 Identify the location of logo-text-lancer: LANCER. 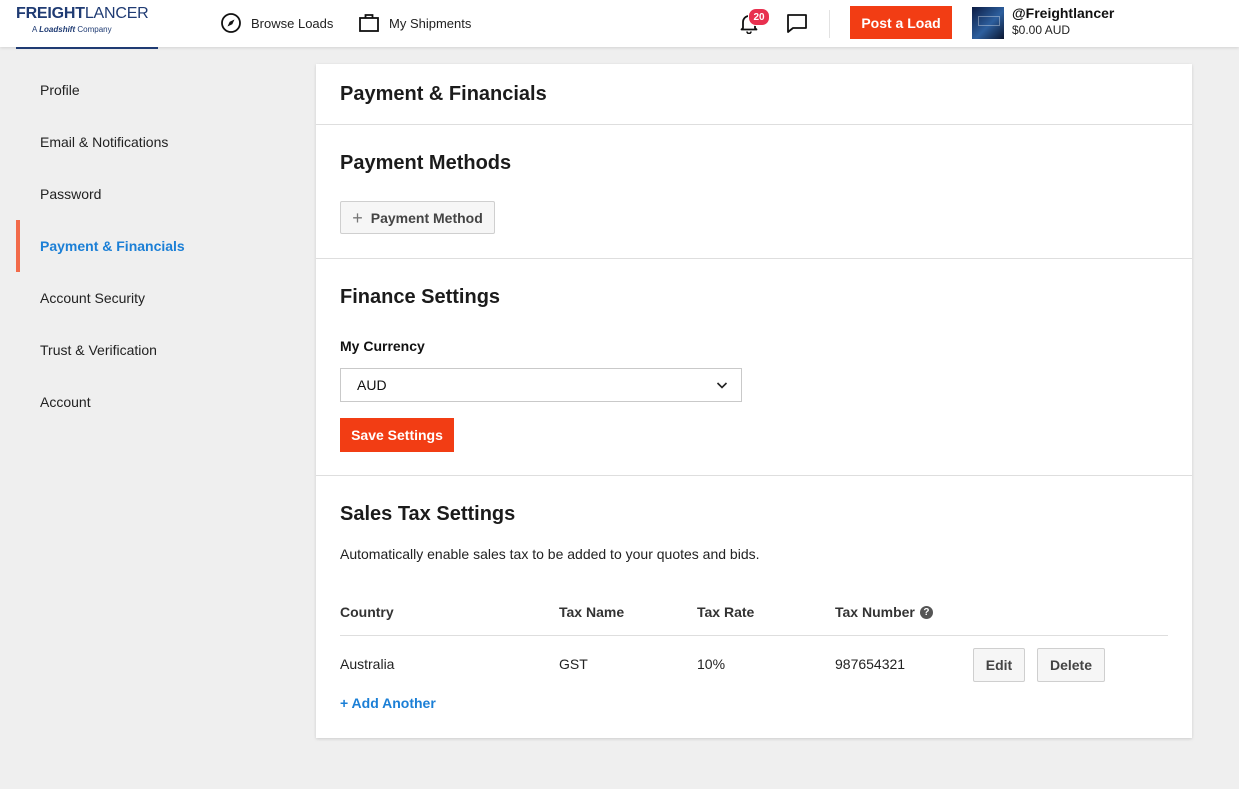
(116, 13).